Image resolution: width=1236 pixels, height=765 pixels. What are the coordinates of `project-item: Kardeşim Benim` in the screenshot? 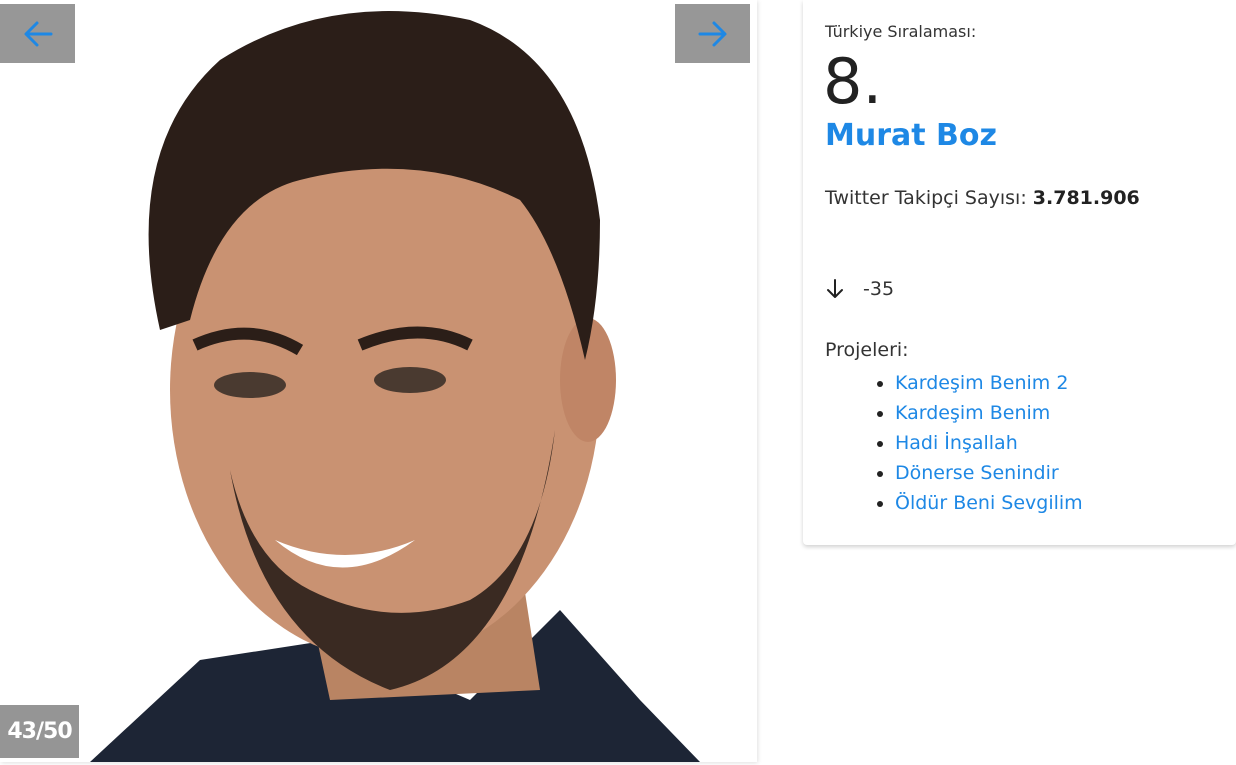 It's located at (989, 413).